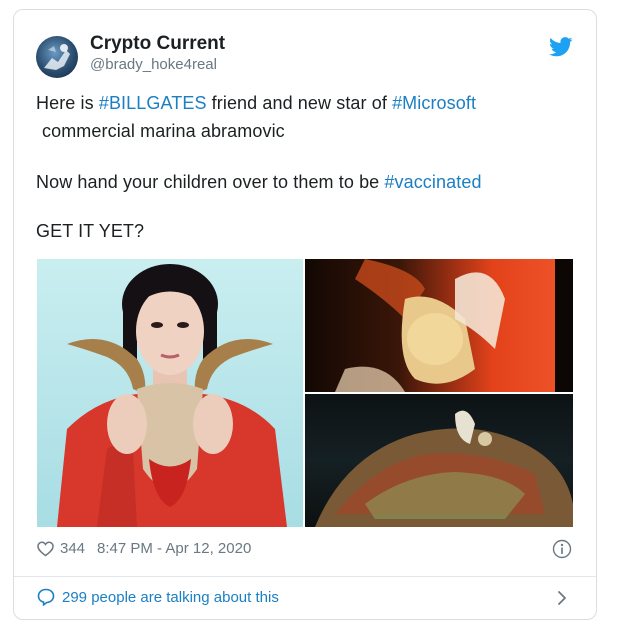 The width and height of the screenshot is (617, 638). I want to click on hashtag-vaccinated: #vaccinated, so click(432, 182).